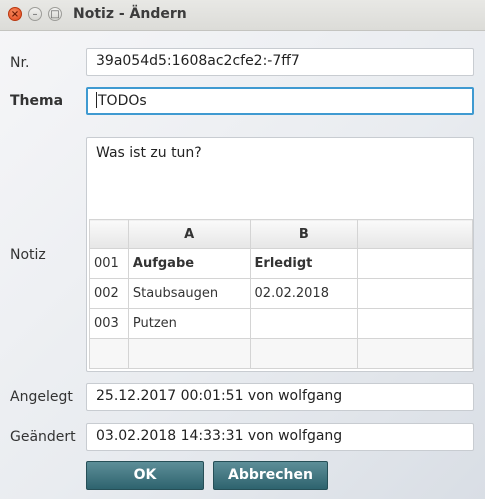 The height and width of the screenshot is (499, 485). I want to click on table-row, so click(281, 353).